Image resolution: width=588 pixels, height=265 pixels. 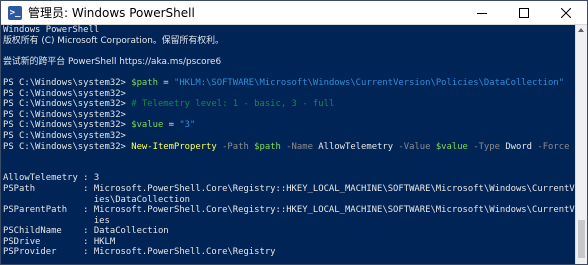 I want to click on close-icon, so click(x=566, y=12).